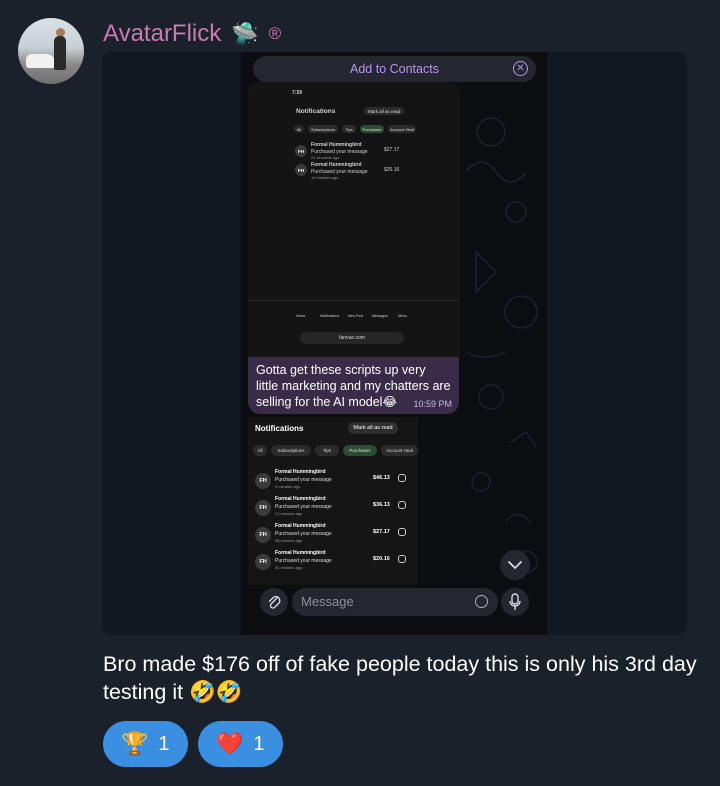 Image resolution: width=720 pixels, height=786 pixels. Describe the element at coordinates (301, 170) in the screenshot. I see `s1-row2-avatar: FH` at that location.